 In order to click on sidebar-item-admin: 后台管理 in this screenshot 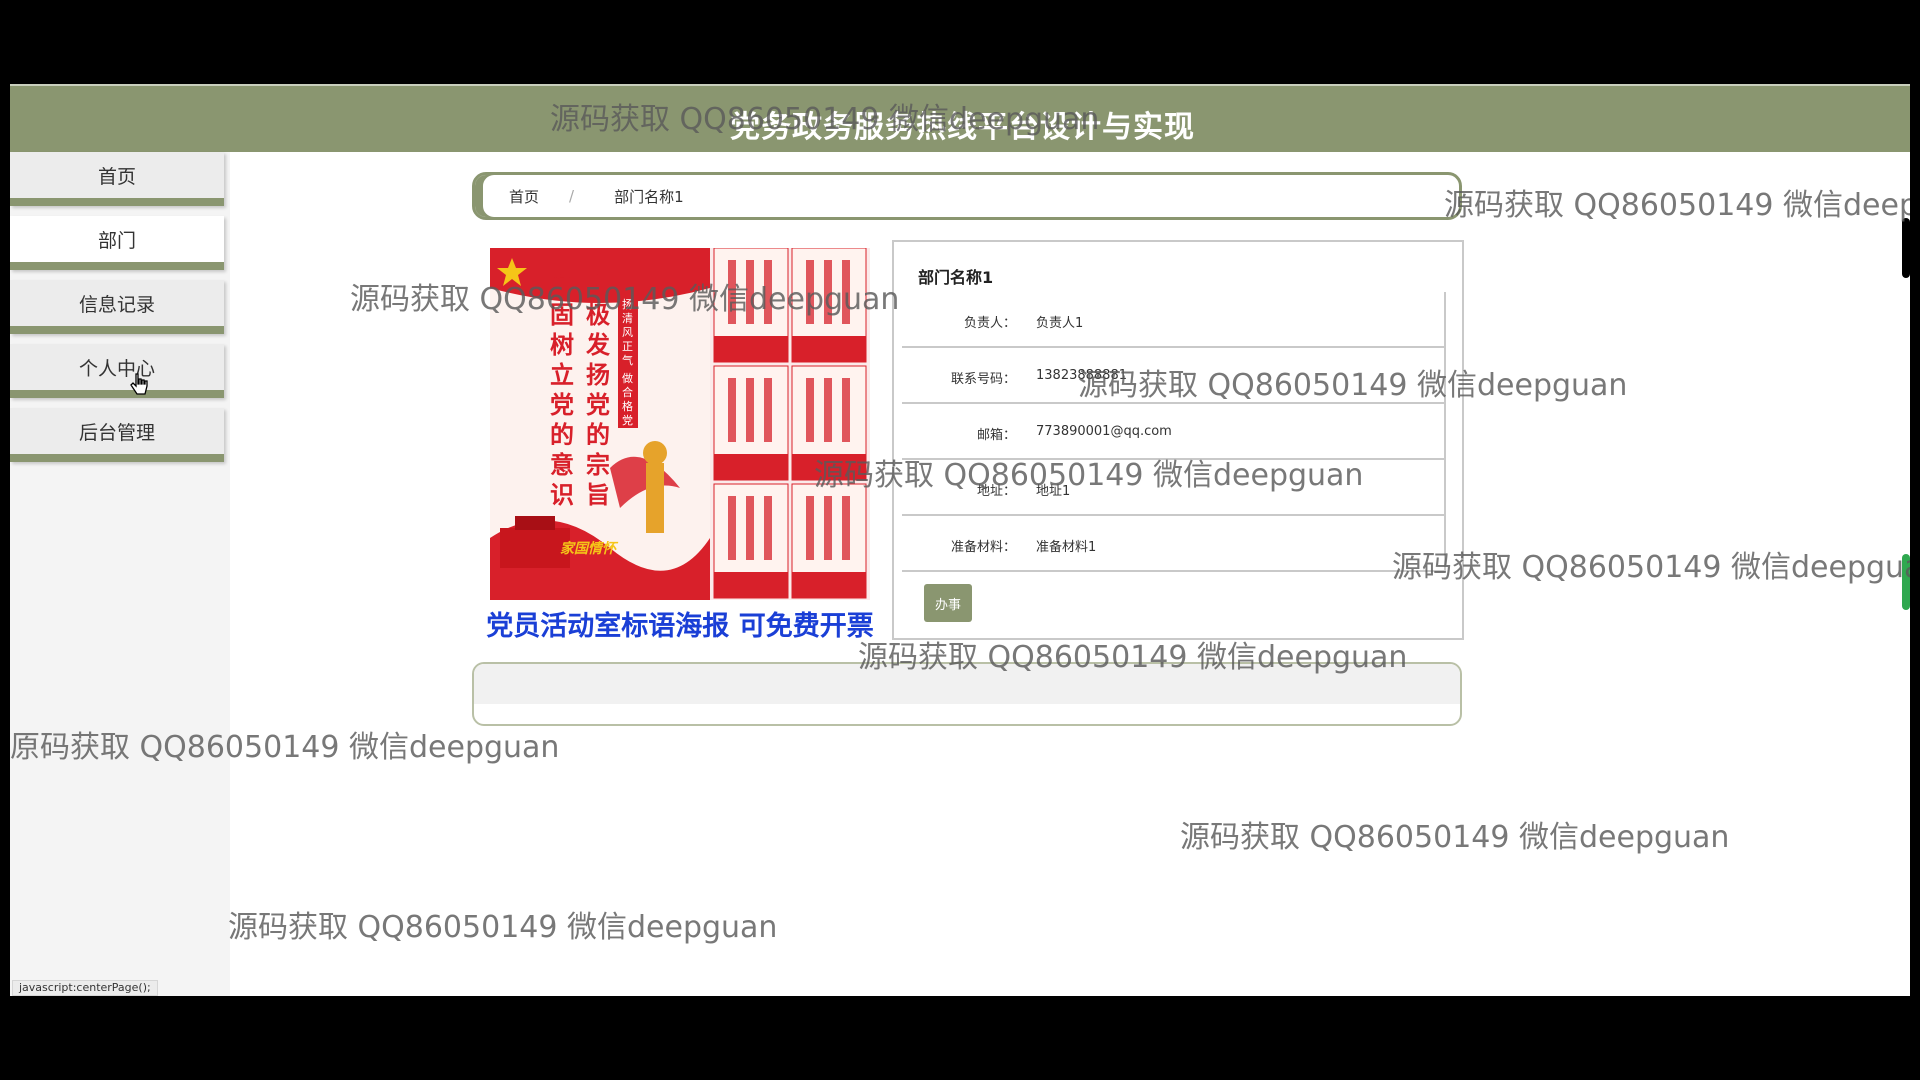, I will do `click(117, 435)`.